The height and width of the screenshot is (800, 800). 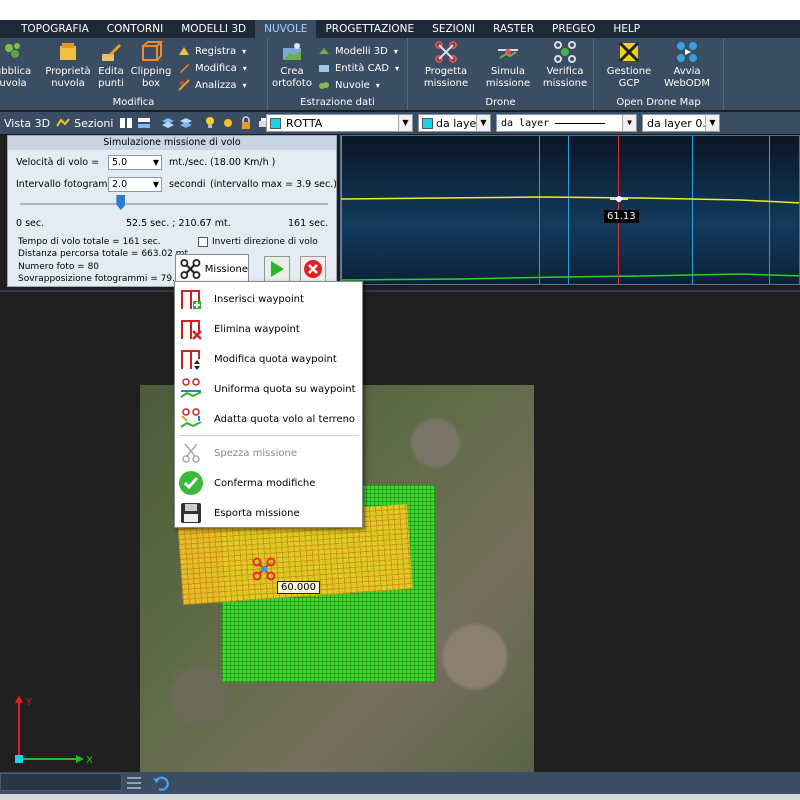 What do you see at coordinates (15, 65) in the screenshot?
I see `pubblica-nuvola-button: ubblica uvola` at bounding box center [15, 65].